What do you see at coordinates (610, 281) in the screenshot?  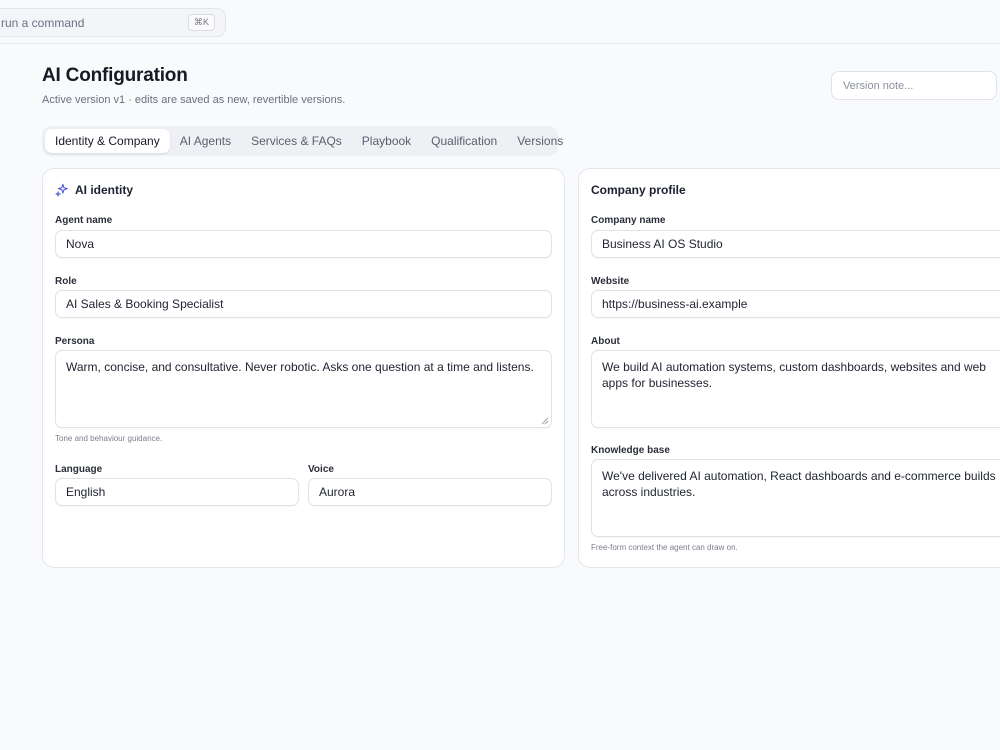 I see `website-label: Website` at bounding box center [610, 281].